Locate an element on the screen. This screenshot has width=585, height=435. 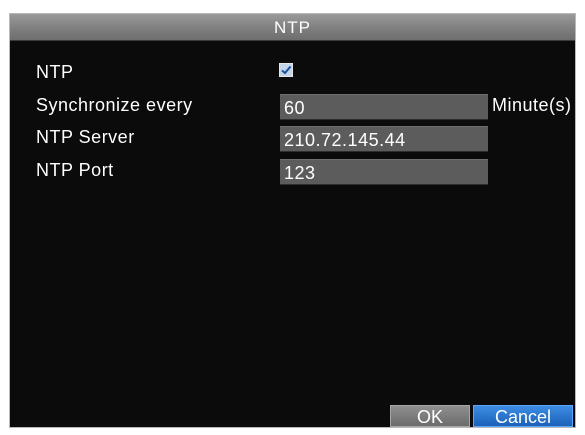
cancel-button: Cancel is located at coordinates (523, 416).